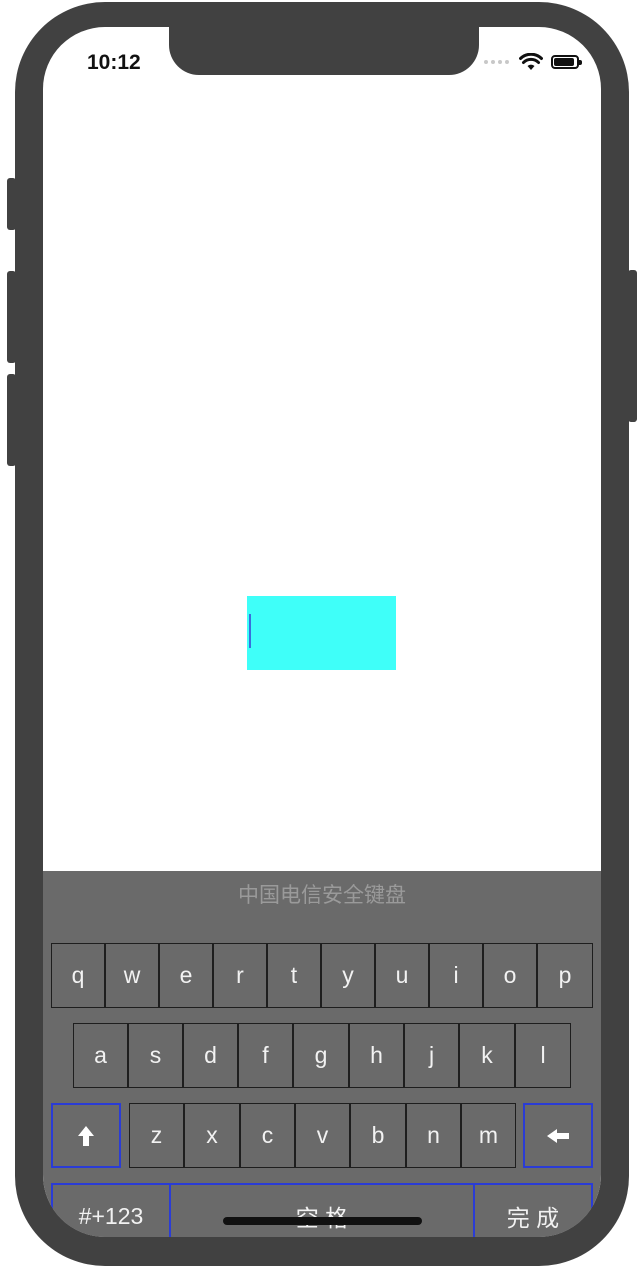 This screenshot has height=1268, width=644. I want to click on home-indicator, so click(322, 1221).